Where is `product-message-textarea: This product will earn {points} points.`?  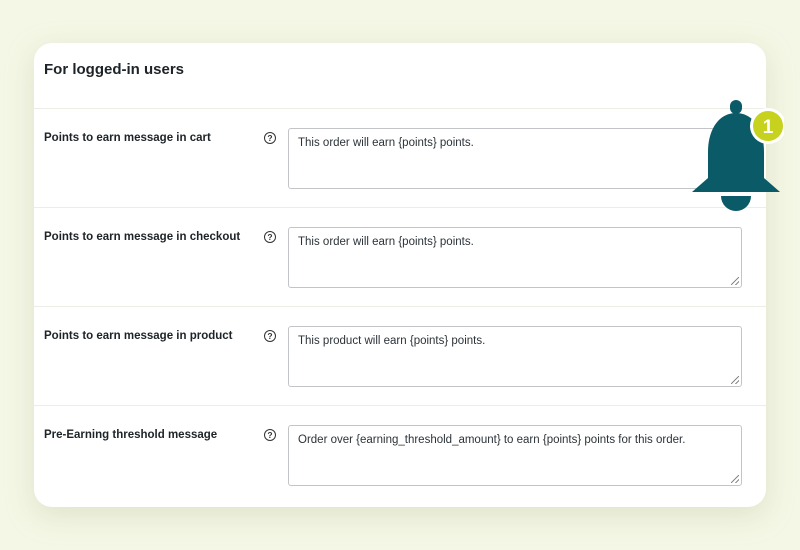
product-message-textarea: This product will earn {points} points. is located at coordinates (515, 356).